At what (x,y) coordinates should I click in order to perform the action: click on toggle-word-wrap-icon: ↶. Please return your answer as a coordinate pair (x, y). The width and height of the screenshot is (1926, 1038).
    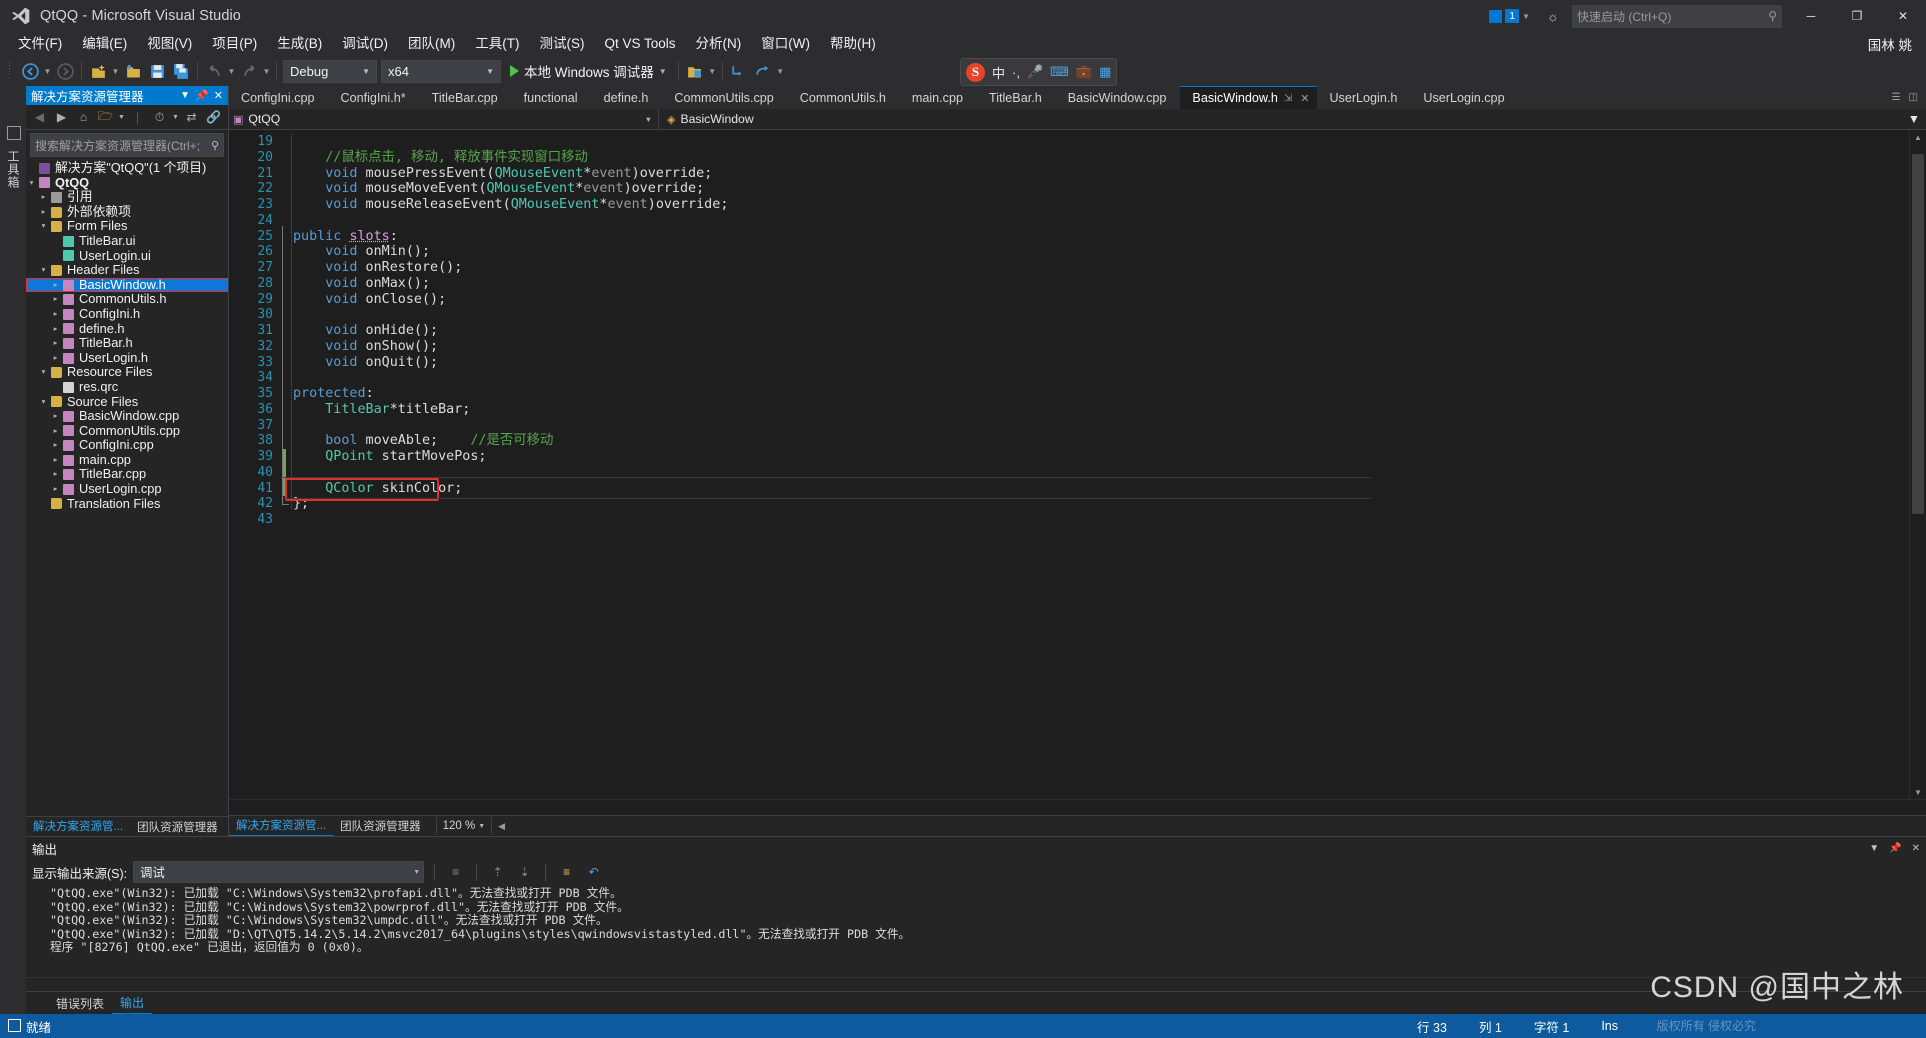
    Looking at the image, I should click on (593, 872).